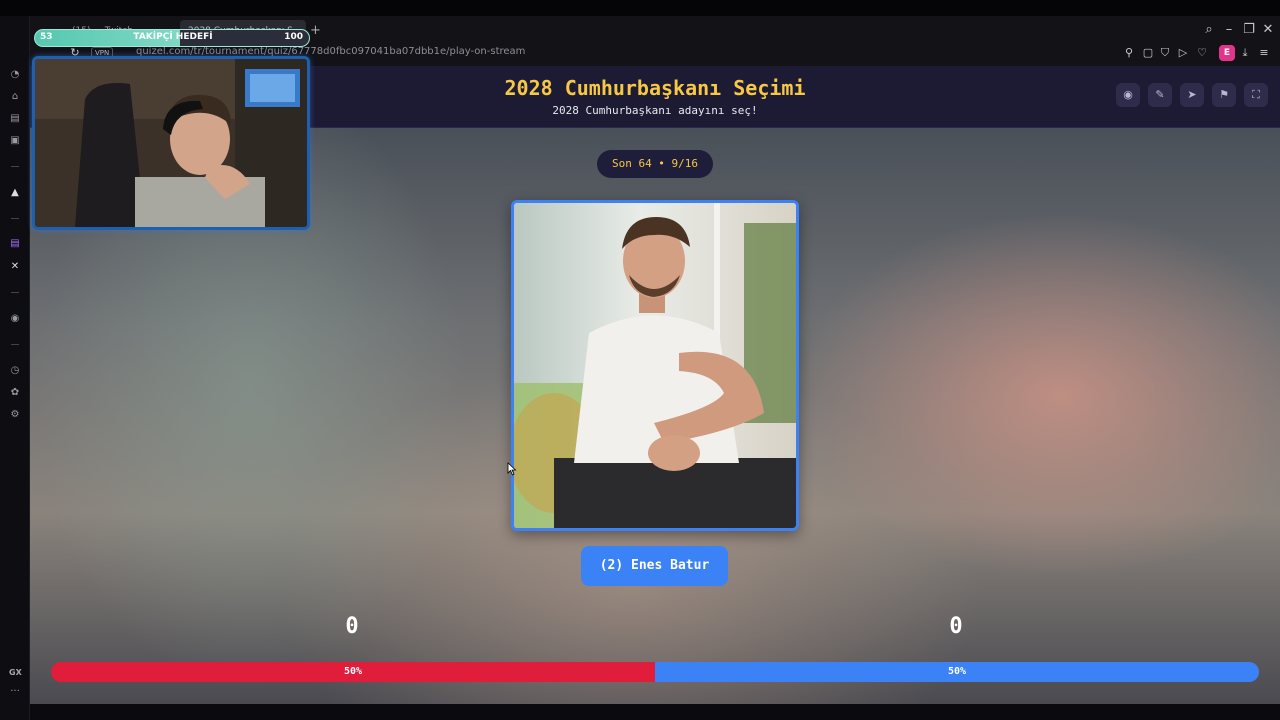  Describe the element at coordinates (315, 30) in the screenshot. I see `new-tab-button: +` at that location.